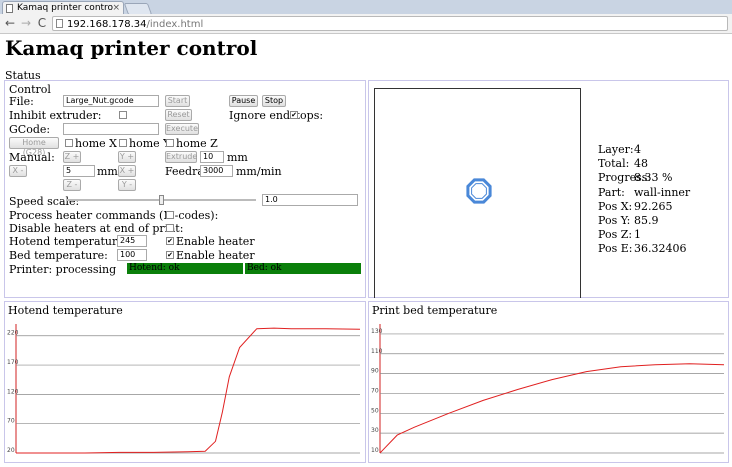 This screenshot has height=467, width=732. I want to click on pause-button: Pause, so click(243, 101).